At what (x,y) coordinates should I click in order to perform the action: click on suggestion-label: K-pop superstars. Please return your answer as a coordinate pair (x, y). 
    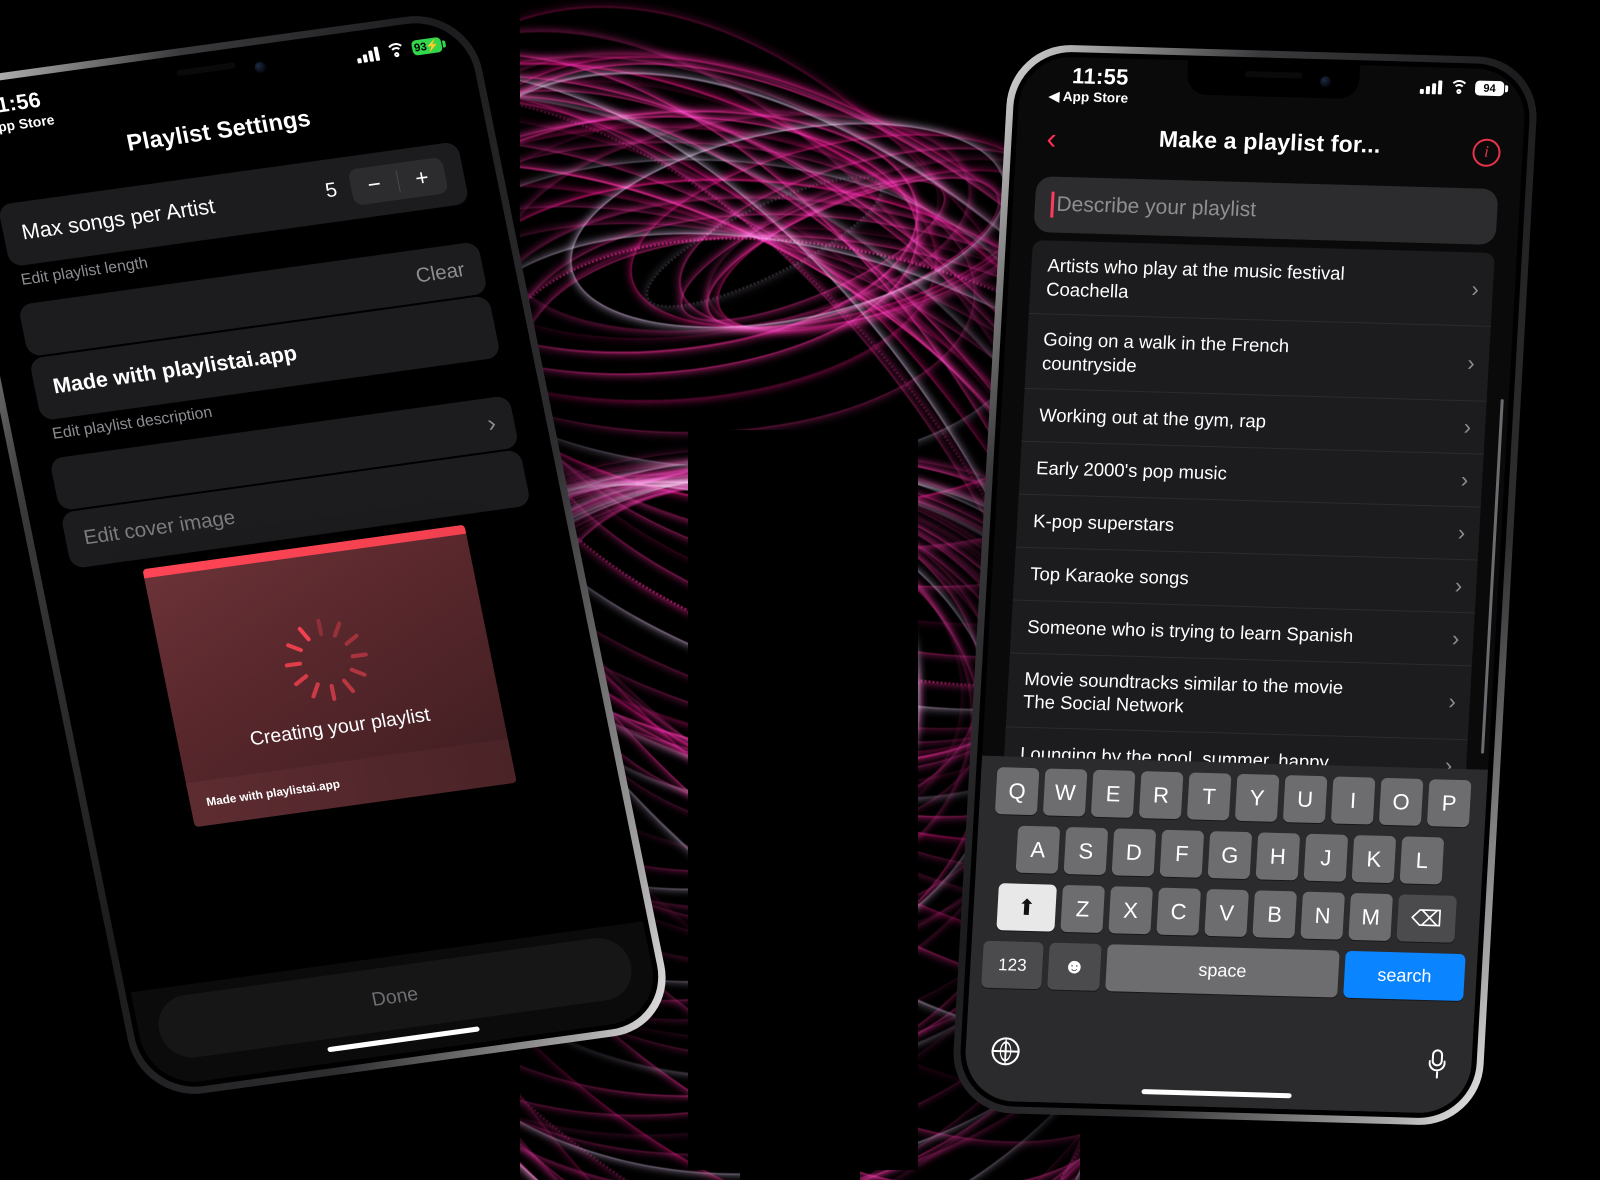
    Looking at the image, I should click on (1103, 522).